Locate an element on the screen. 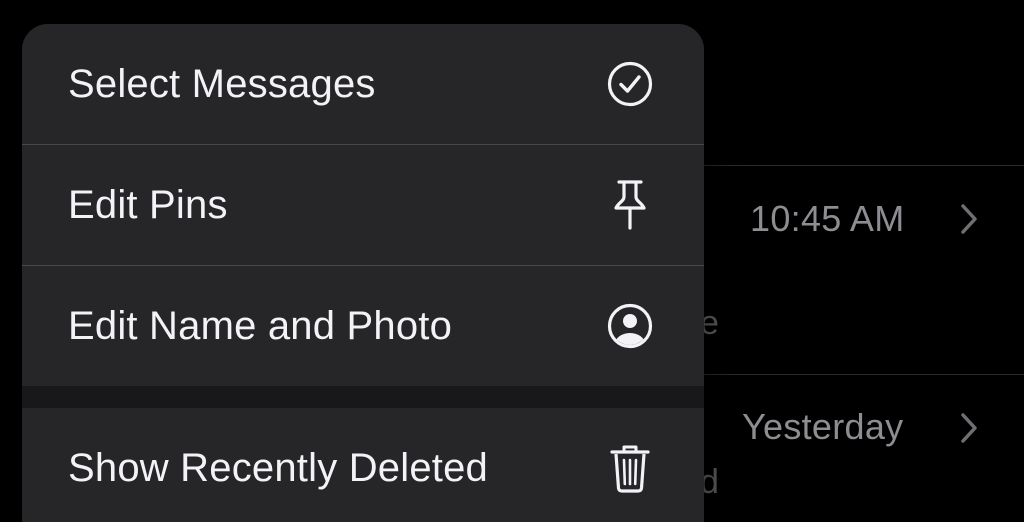 The image size is (1024, 522). show-recently-deleted-menu-item: Show Recently Deleted is located at coordinates (363, 465).